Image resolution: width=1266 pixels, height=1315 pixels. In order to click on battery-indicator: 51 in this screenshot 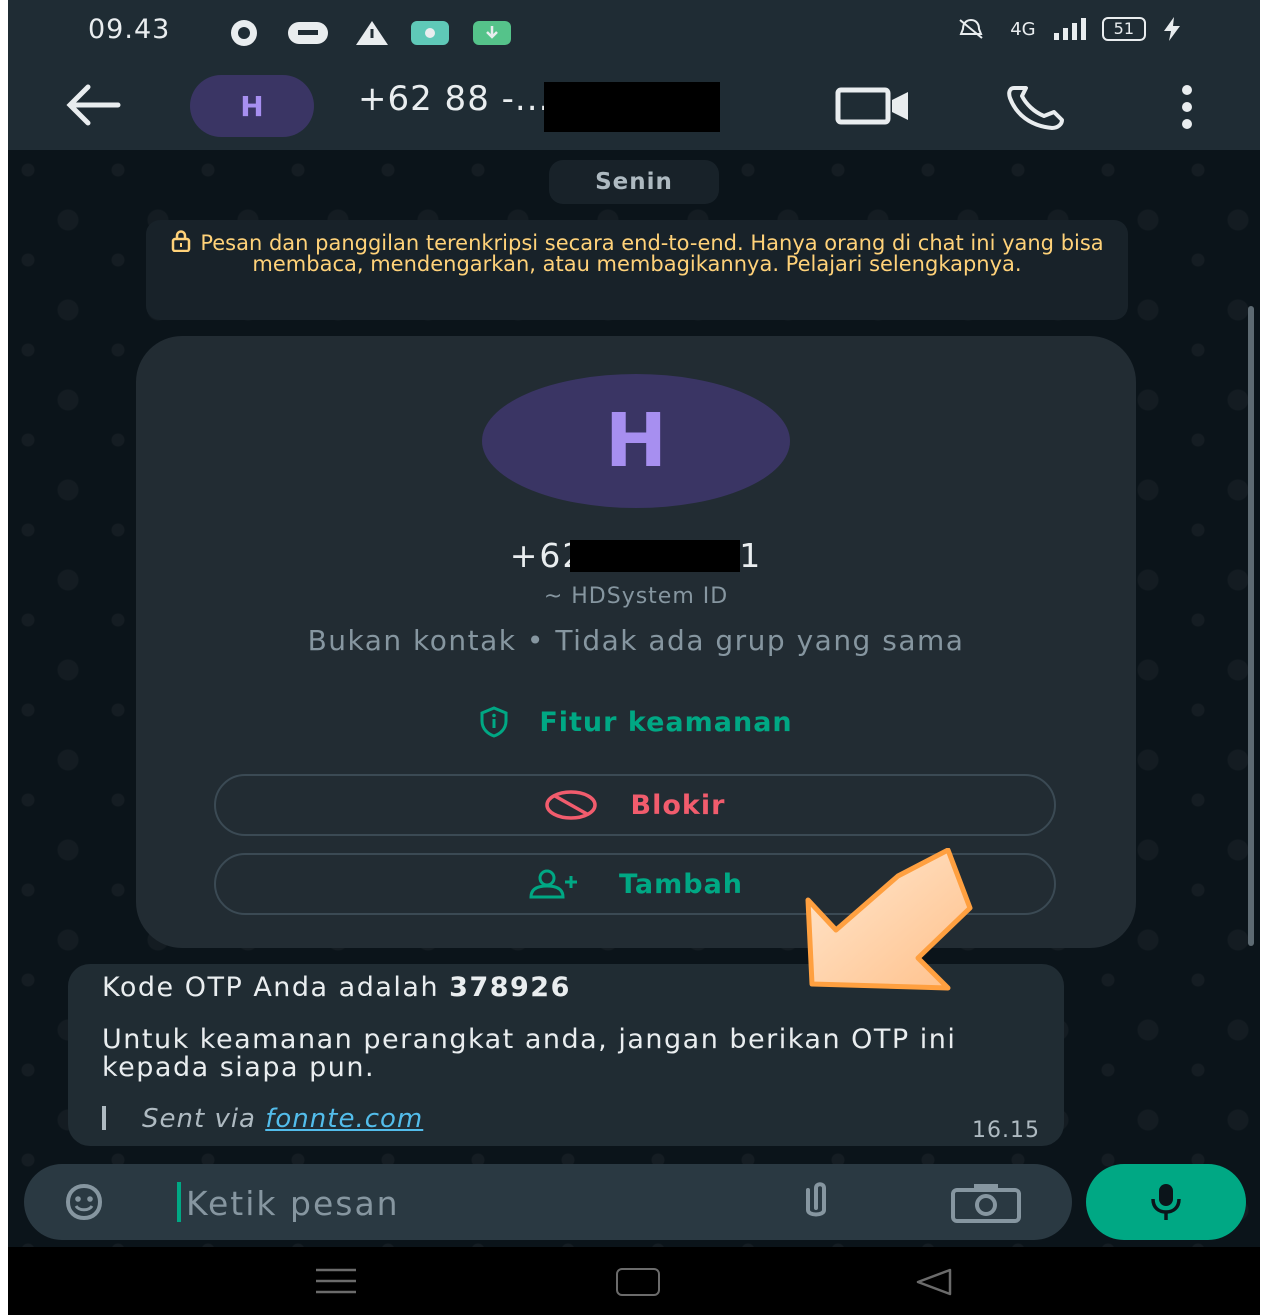, I will do `click(1123, 29)`.